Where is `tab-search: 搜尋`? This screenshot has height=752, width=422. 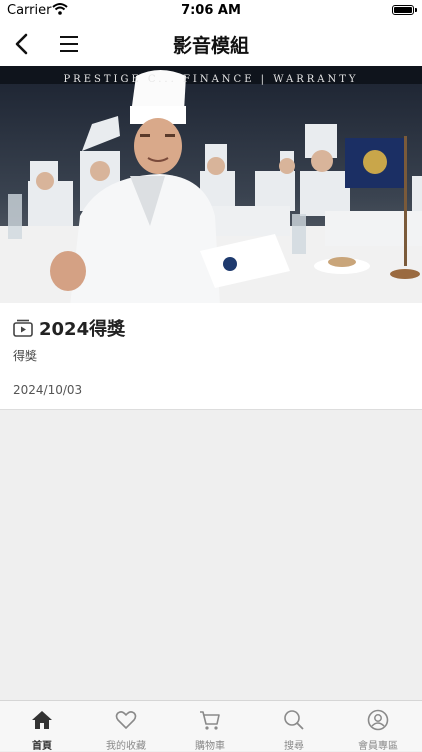
tab-search: 搜尋 is located at coordinates (294, 726).